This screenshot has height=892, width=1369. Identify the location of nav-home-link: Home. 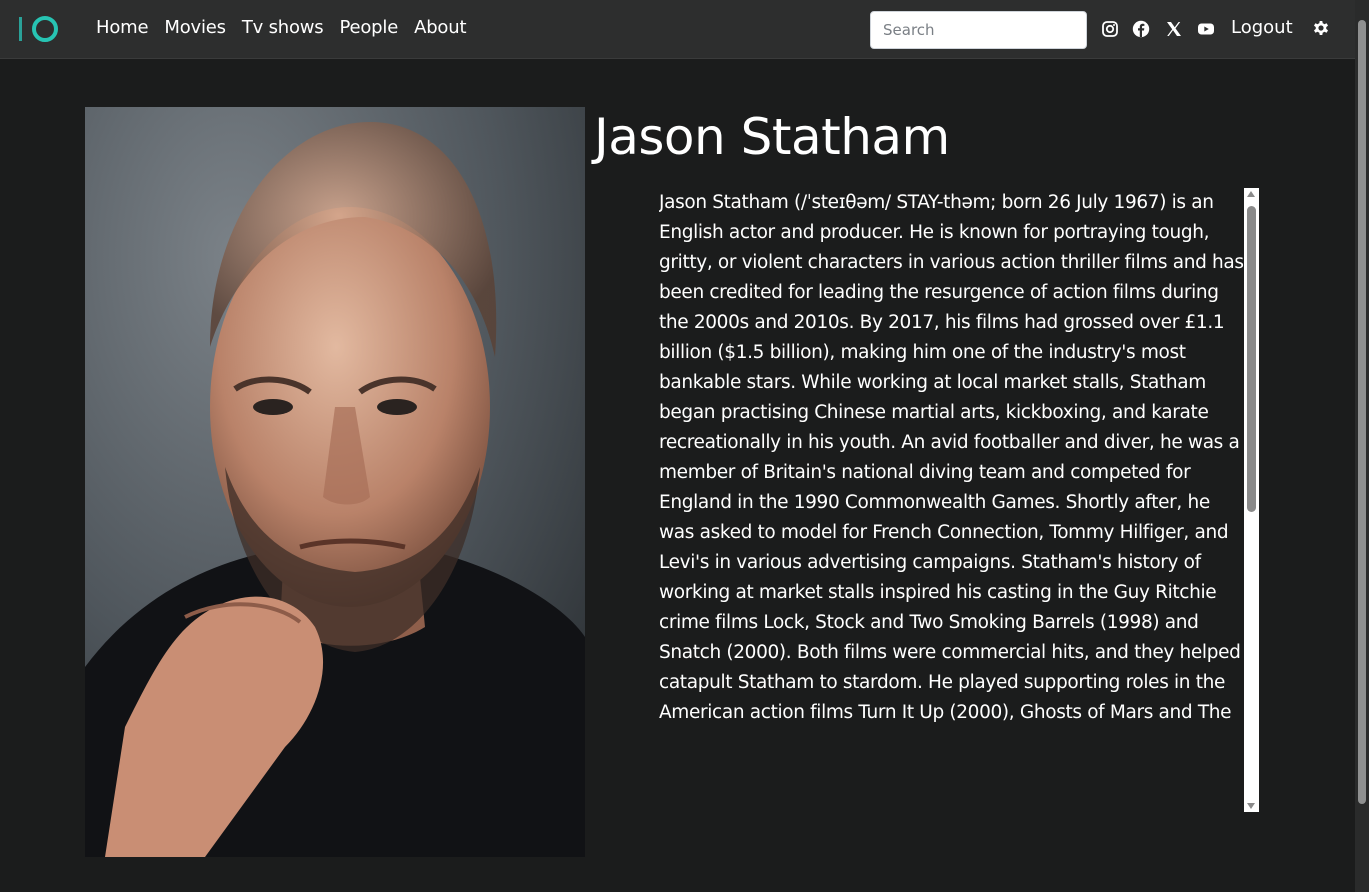
(122, 27).